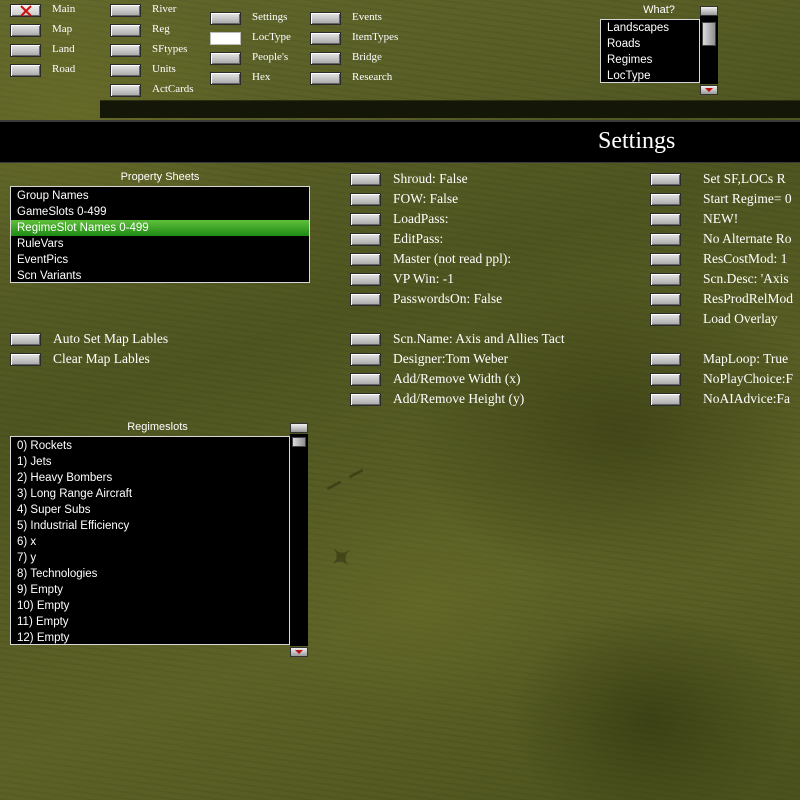  Describe the element at coordinates (299, 428) in the screenshot. I see `regimeslots-scroll-up-button` at that location.